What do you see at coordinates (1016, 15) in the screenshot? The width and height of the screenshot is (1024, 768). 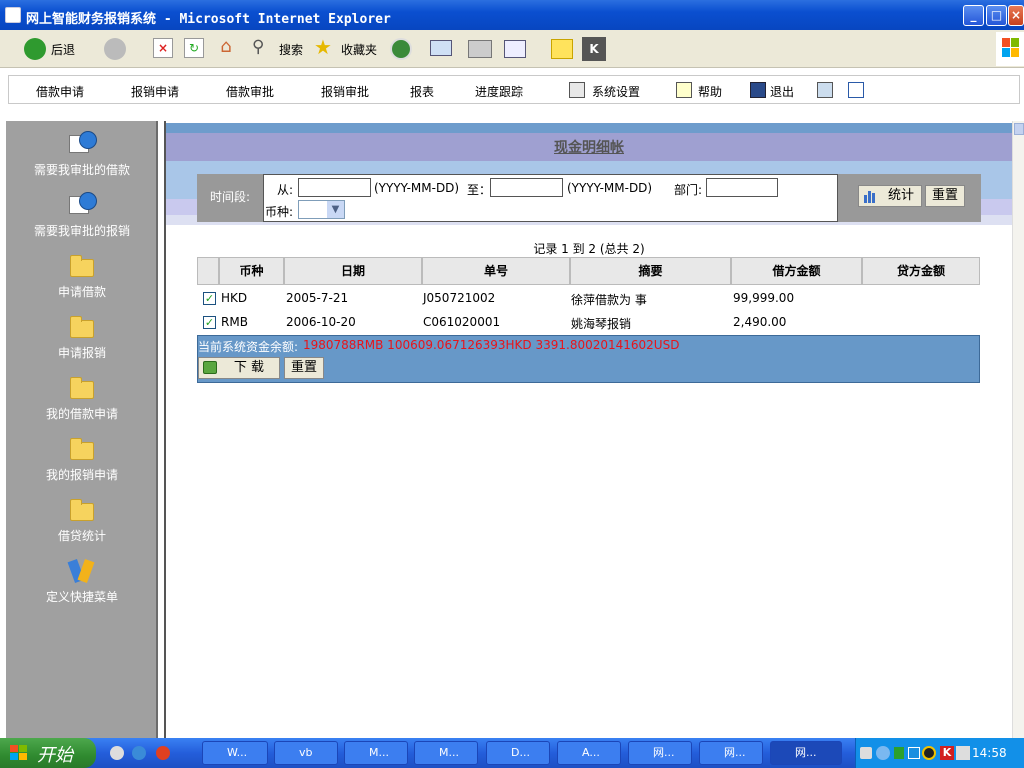 I see `close-button: ×` at bounding box center [1016, 15].